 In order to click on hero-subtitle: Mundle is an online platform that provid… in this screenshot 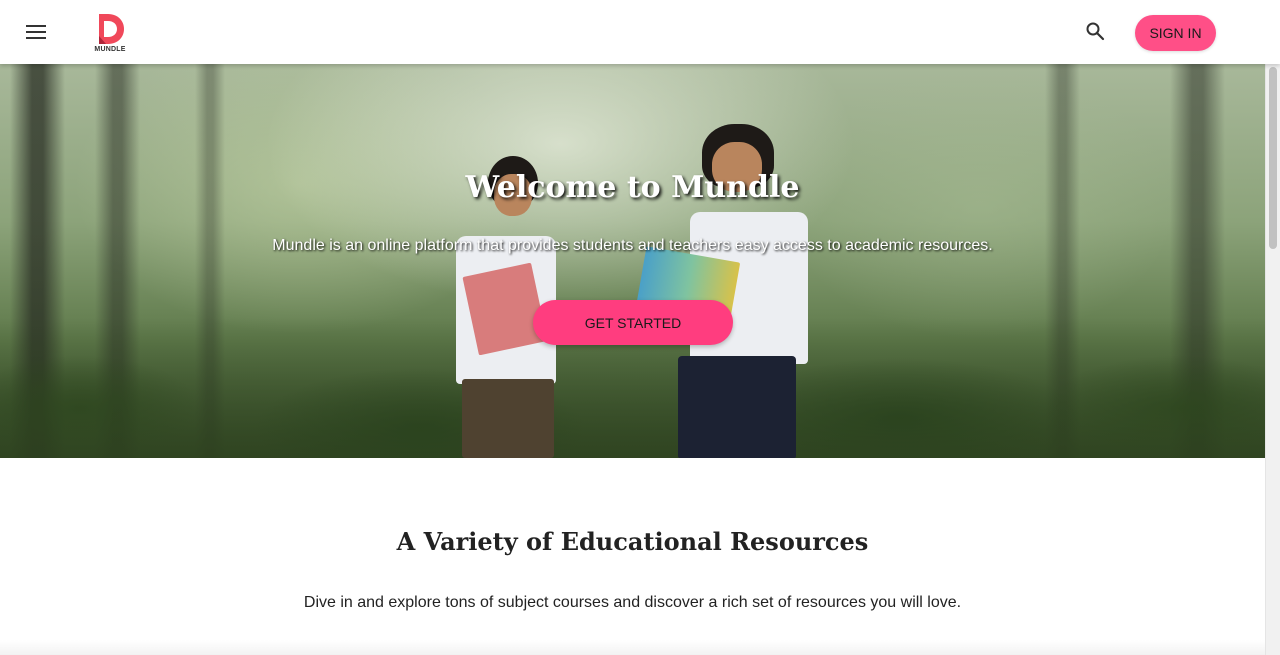, I will do `click(632, 245)`.